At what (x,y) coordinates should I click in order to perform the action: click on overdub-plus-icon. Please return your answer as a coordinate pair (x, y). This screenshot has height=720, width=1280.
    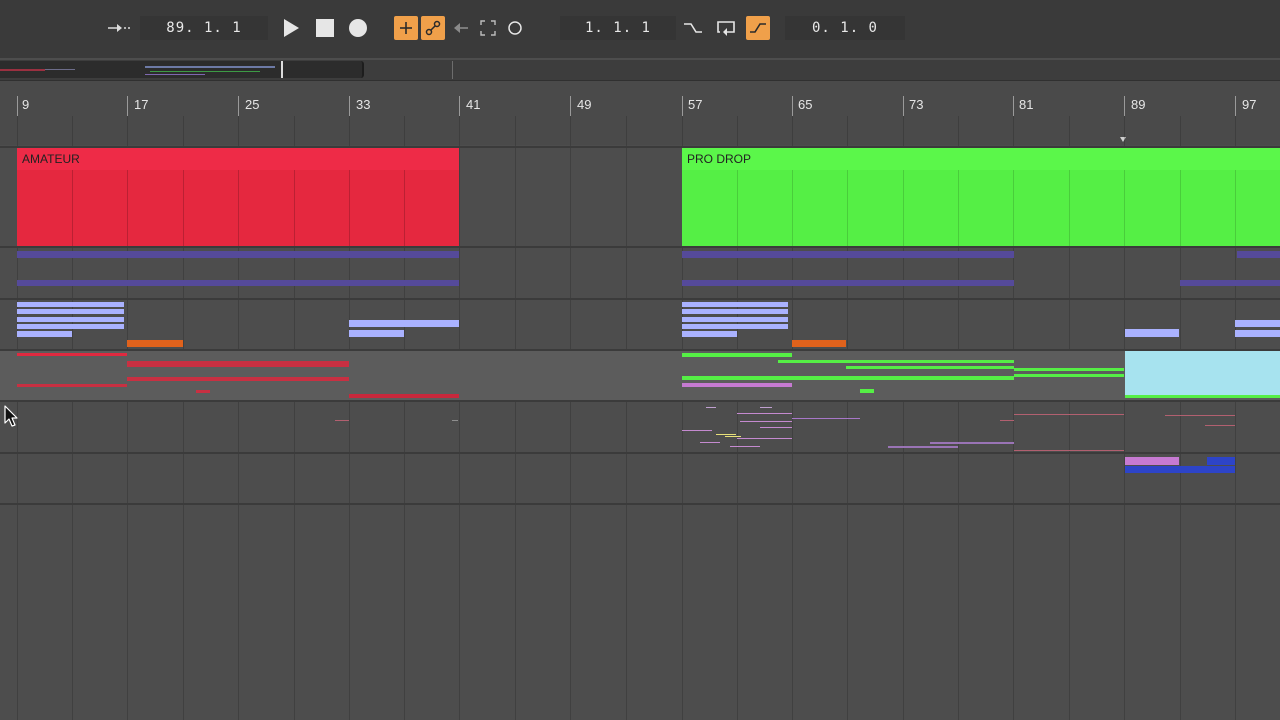
    Looking at the image, I should click on (406, 28).